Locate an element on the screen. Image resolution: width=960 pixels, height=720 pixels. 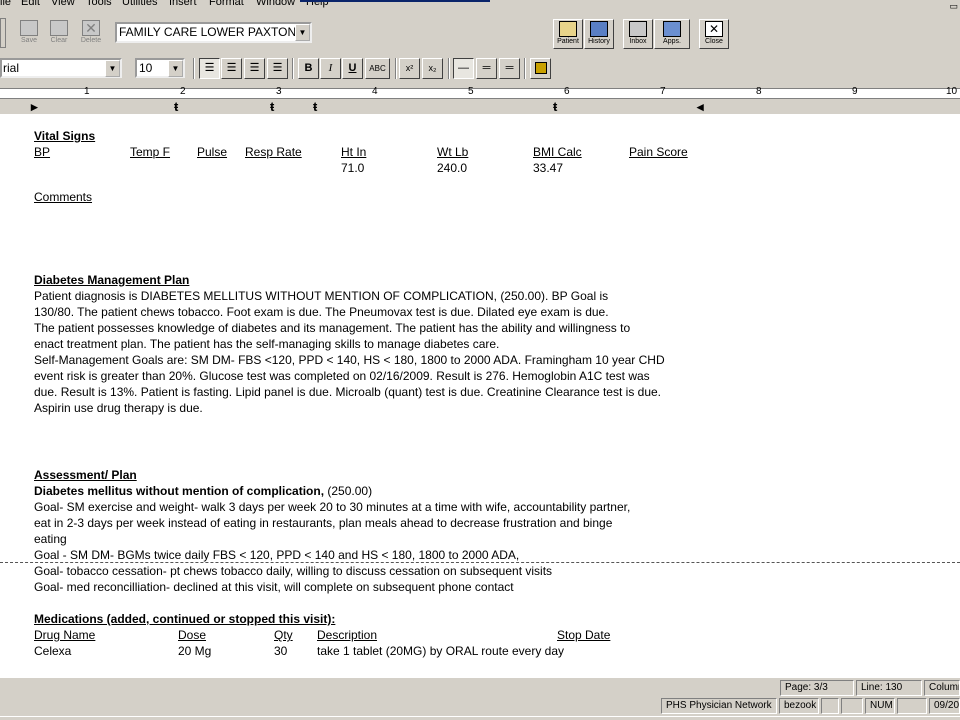
justify-button: ☰ is located at coordinates (277, 68).